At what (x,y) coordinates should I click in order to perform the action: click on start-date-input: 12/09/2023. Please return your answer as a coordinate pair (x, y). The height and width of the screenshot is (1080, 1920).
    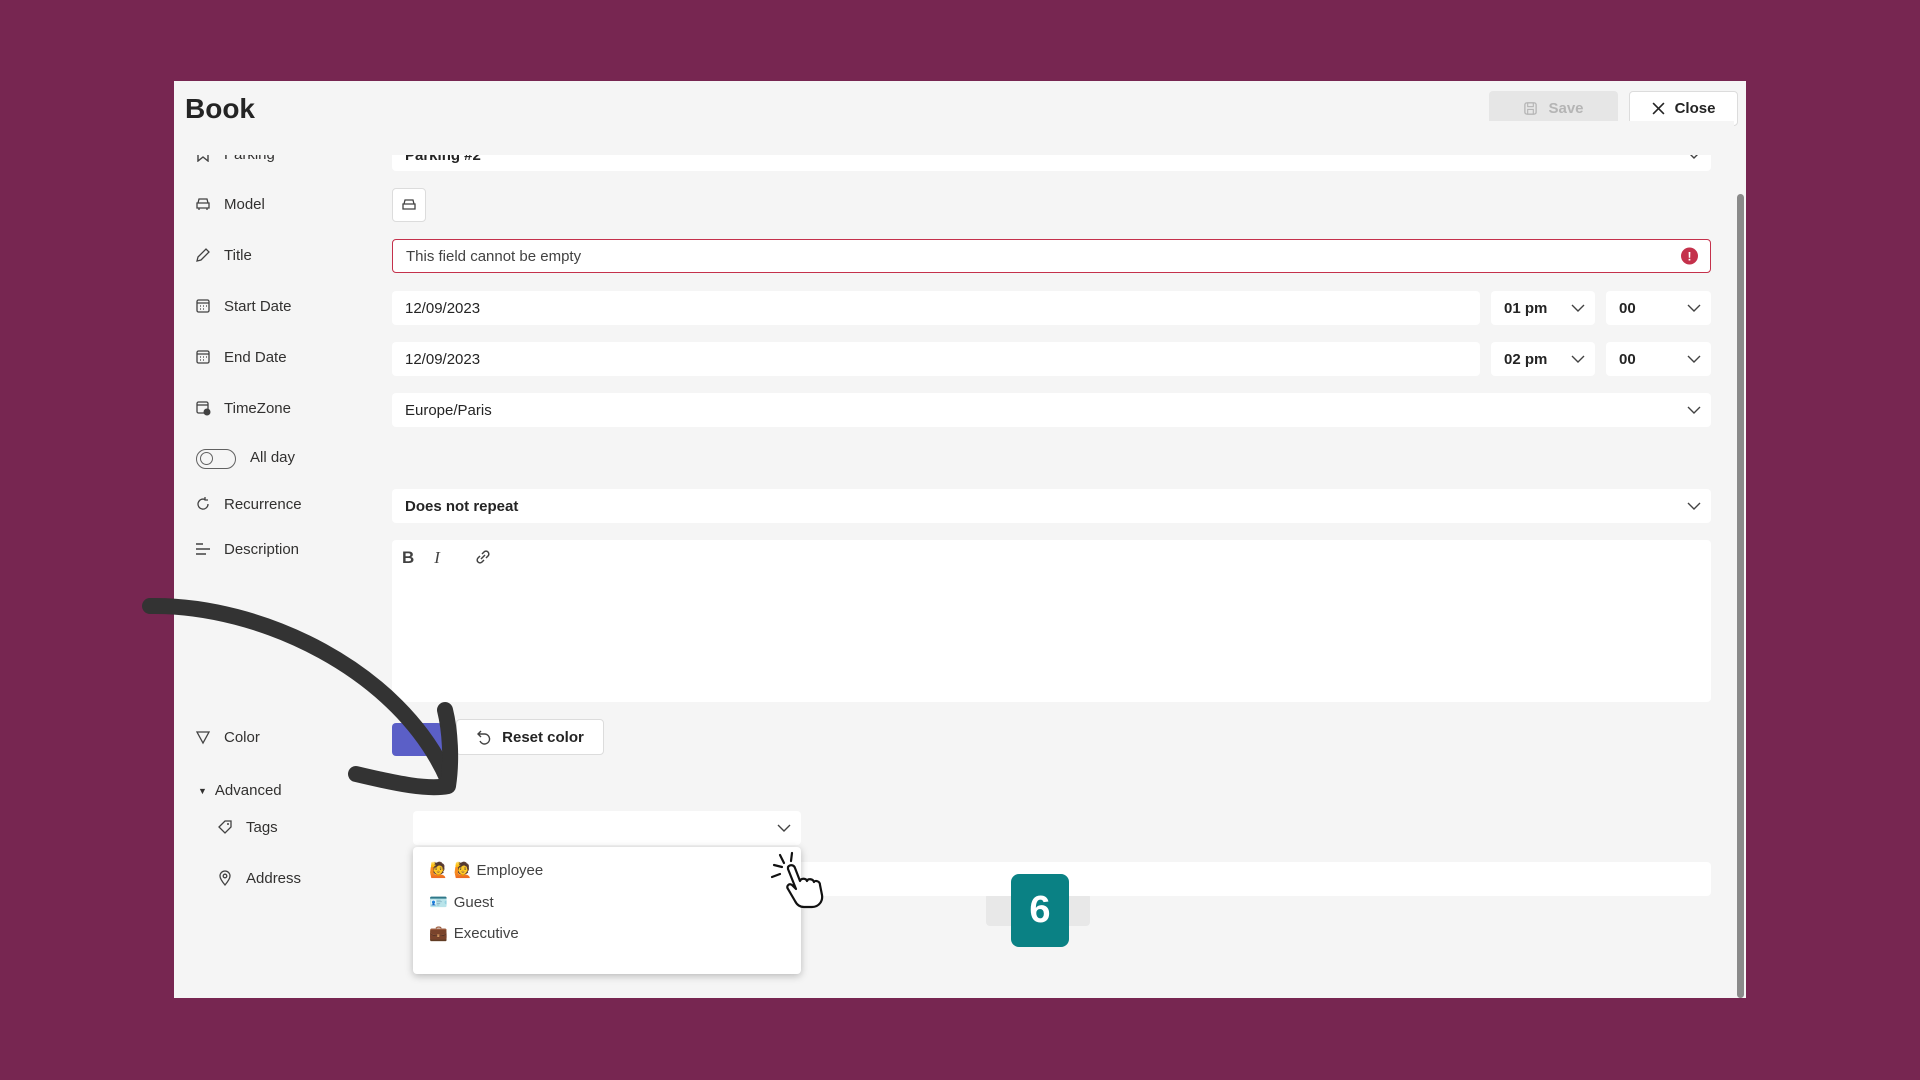
    Looking at the image, I should click on (936, 308).